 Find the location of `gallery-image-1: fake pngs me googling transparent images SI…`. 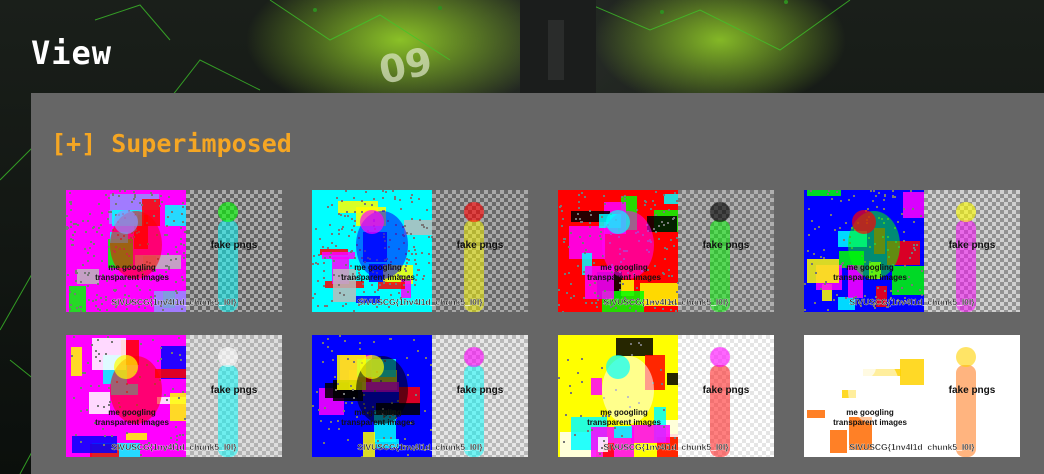

gallery-image-1: fake pngs me googling transparent images SI… is located at coordinates (174, 251).